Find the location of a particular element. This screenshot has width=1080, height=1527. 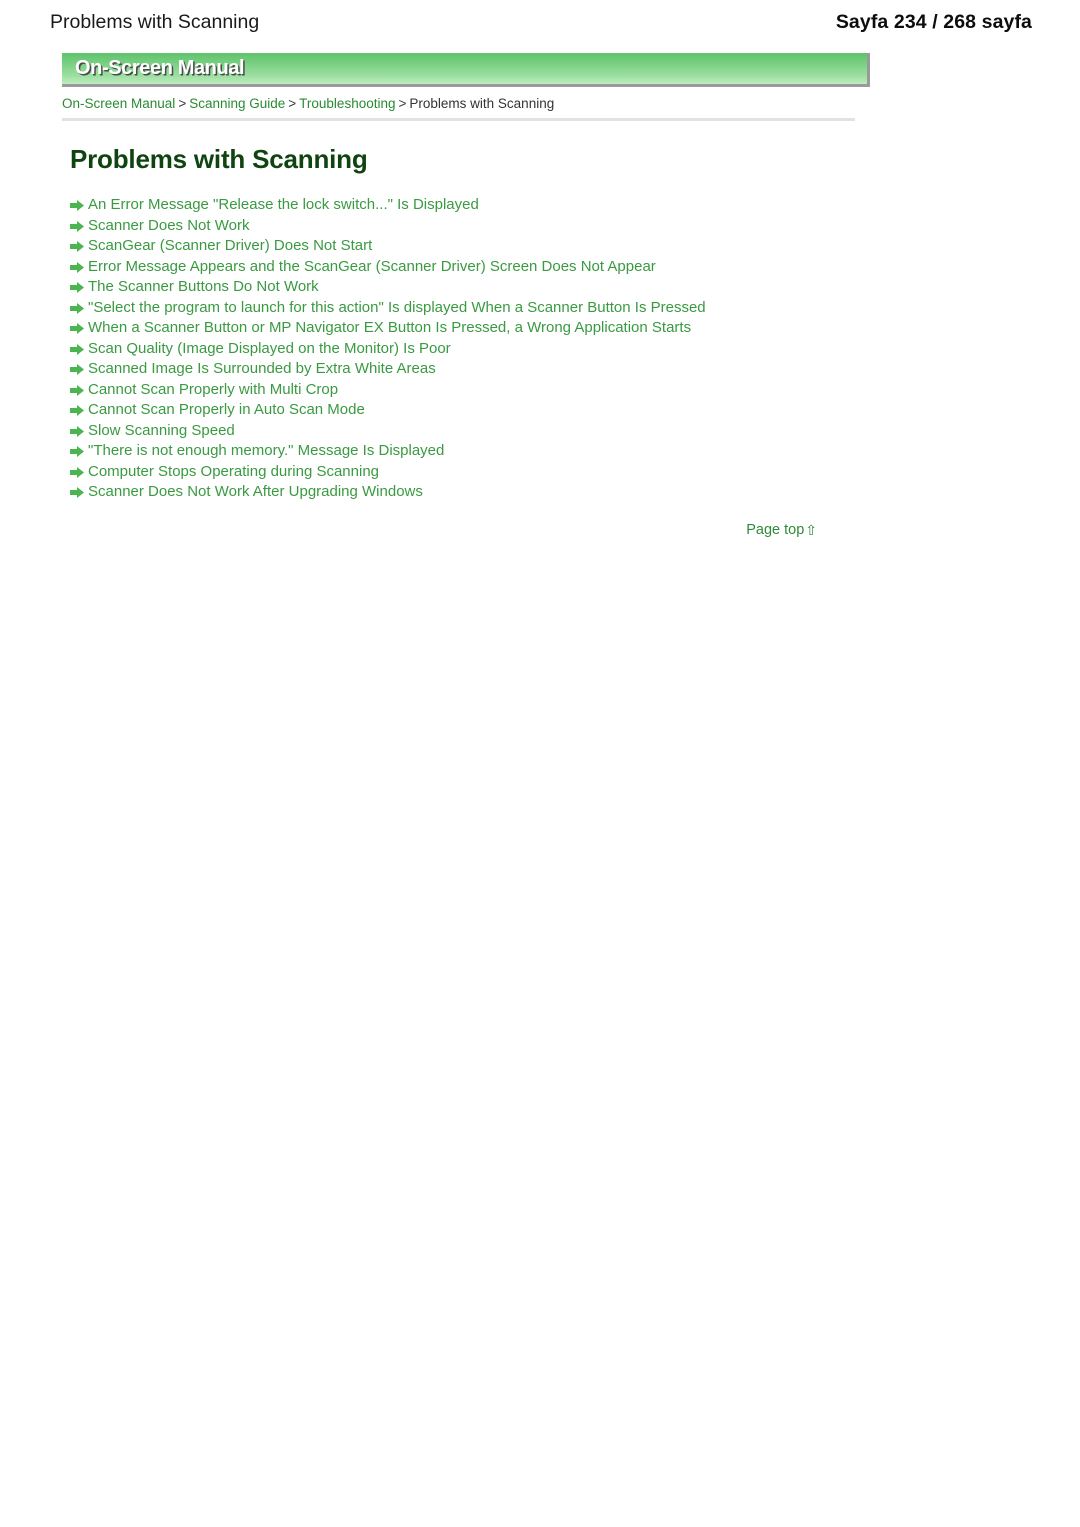

breadcrumb-item-current: Problems with Scanning is located at coordinates (482, 103).